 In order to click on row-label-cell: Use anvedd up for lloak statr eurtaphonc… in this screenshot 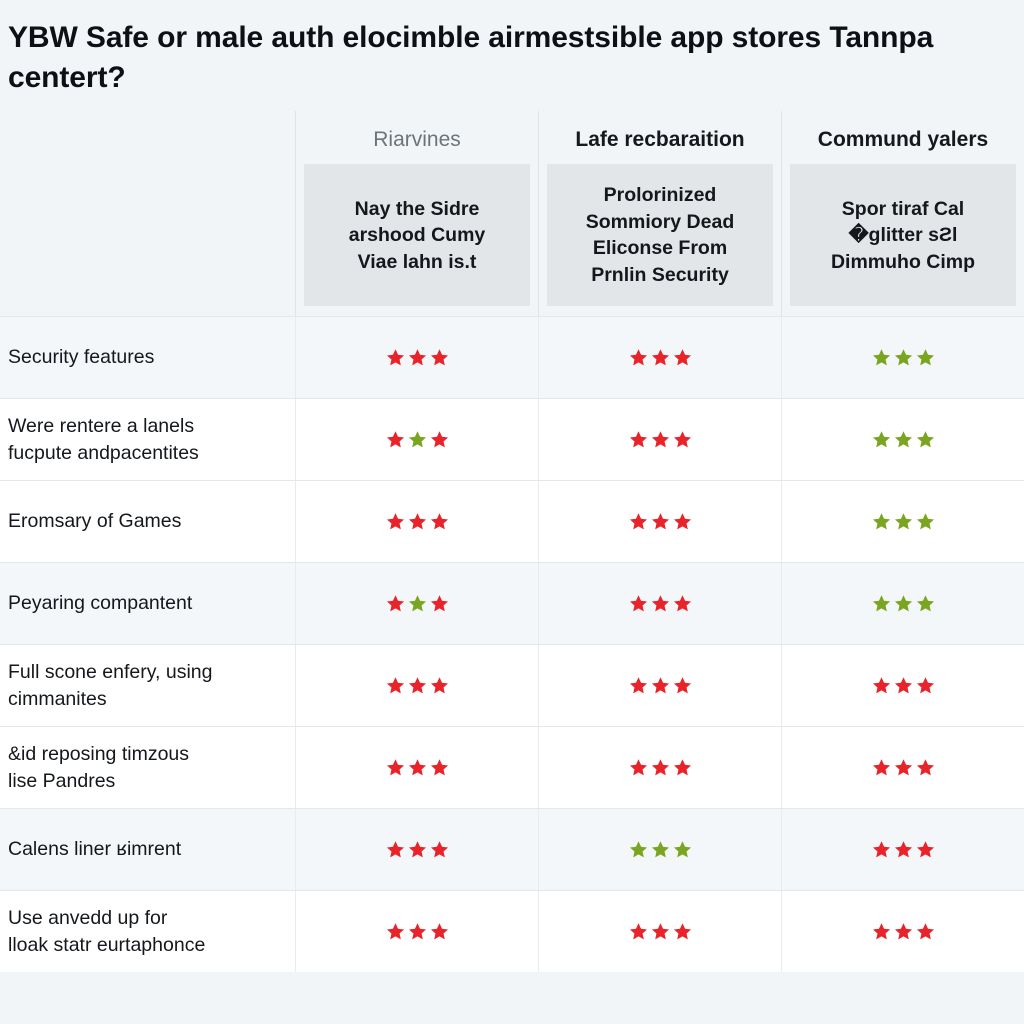, I will do `click(147, 931)`.